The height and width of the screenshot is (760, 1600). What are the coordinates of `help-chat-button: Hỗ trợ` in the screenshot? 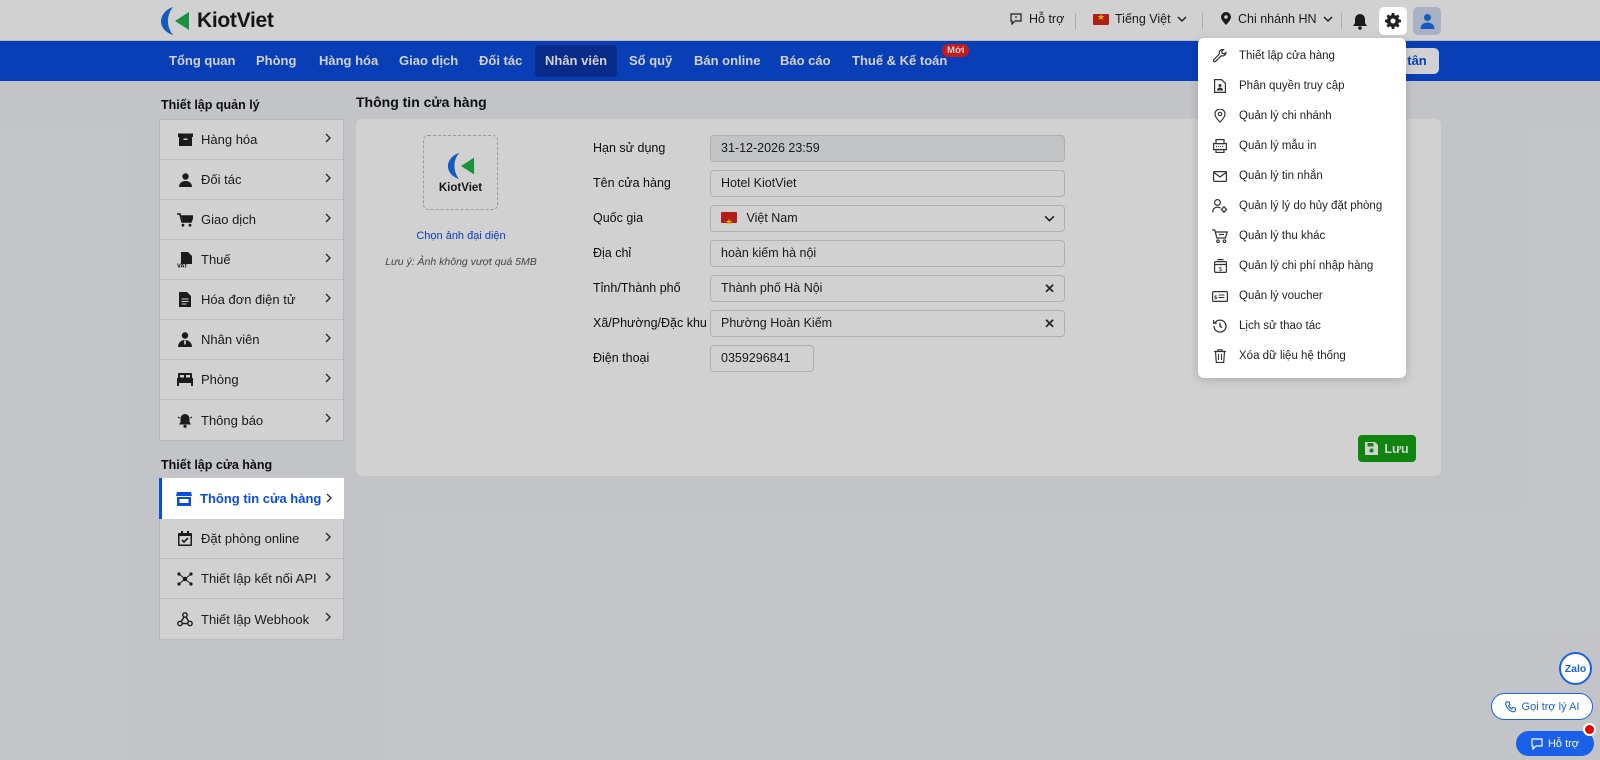 It's located at (1555, 743).